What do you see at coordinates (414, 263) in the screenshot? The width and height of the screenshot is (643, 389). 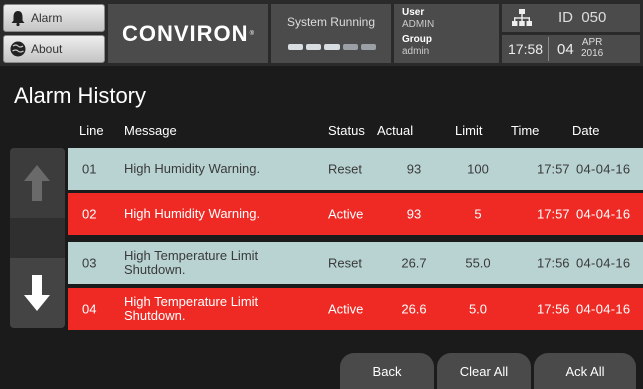 I see `row-actual: 26.7` at bounding box center [414, 263].